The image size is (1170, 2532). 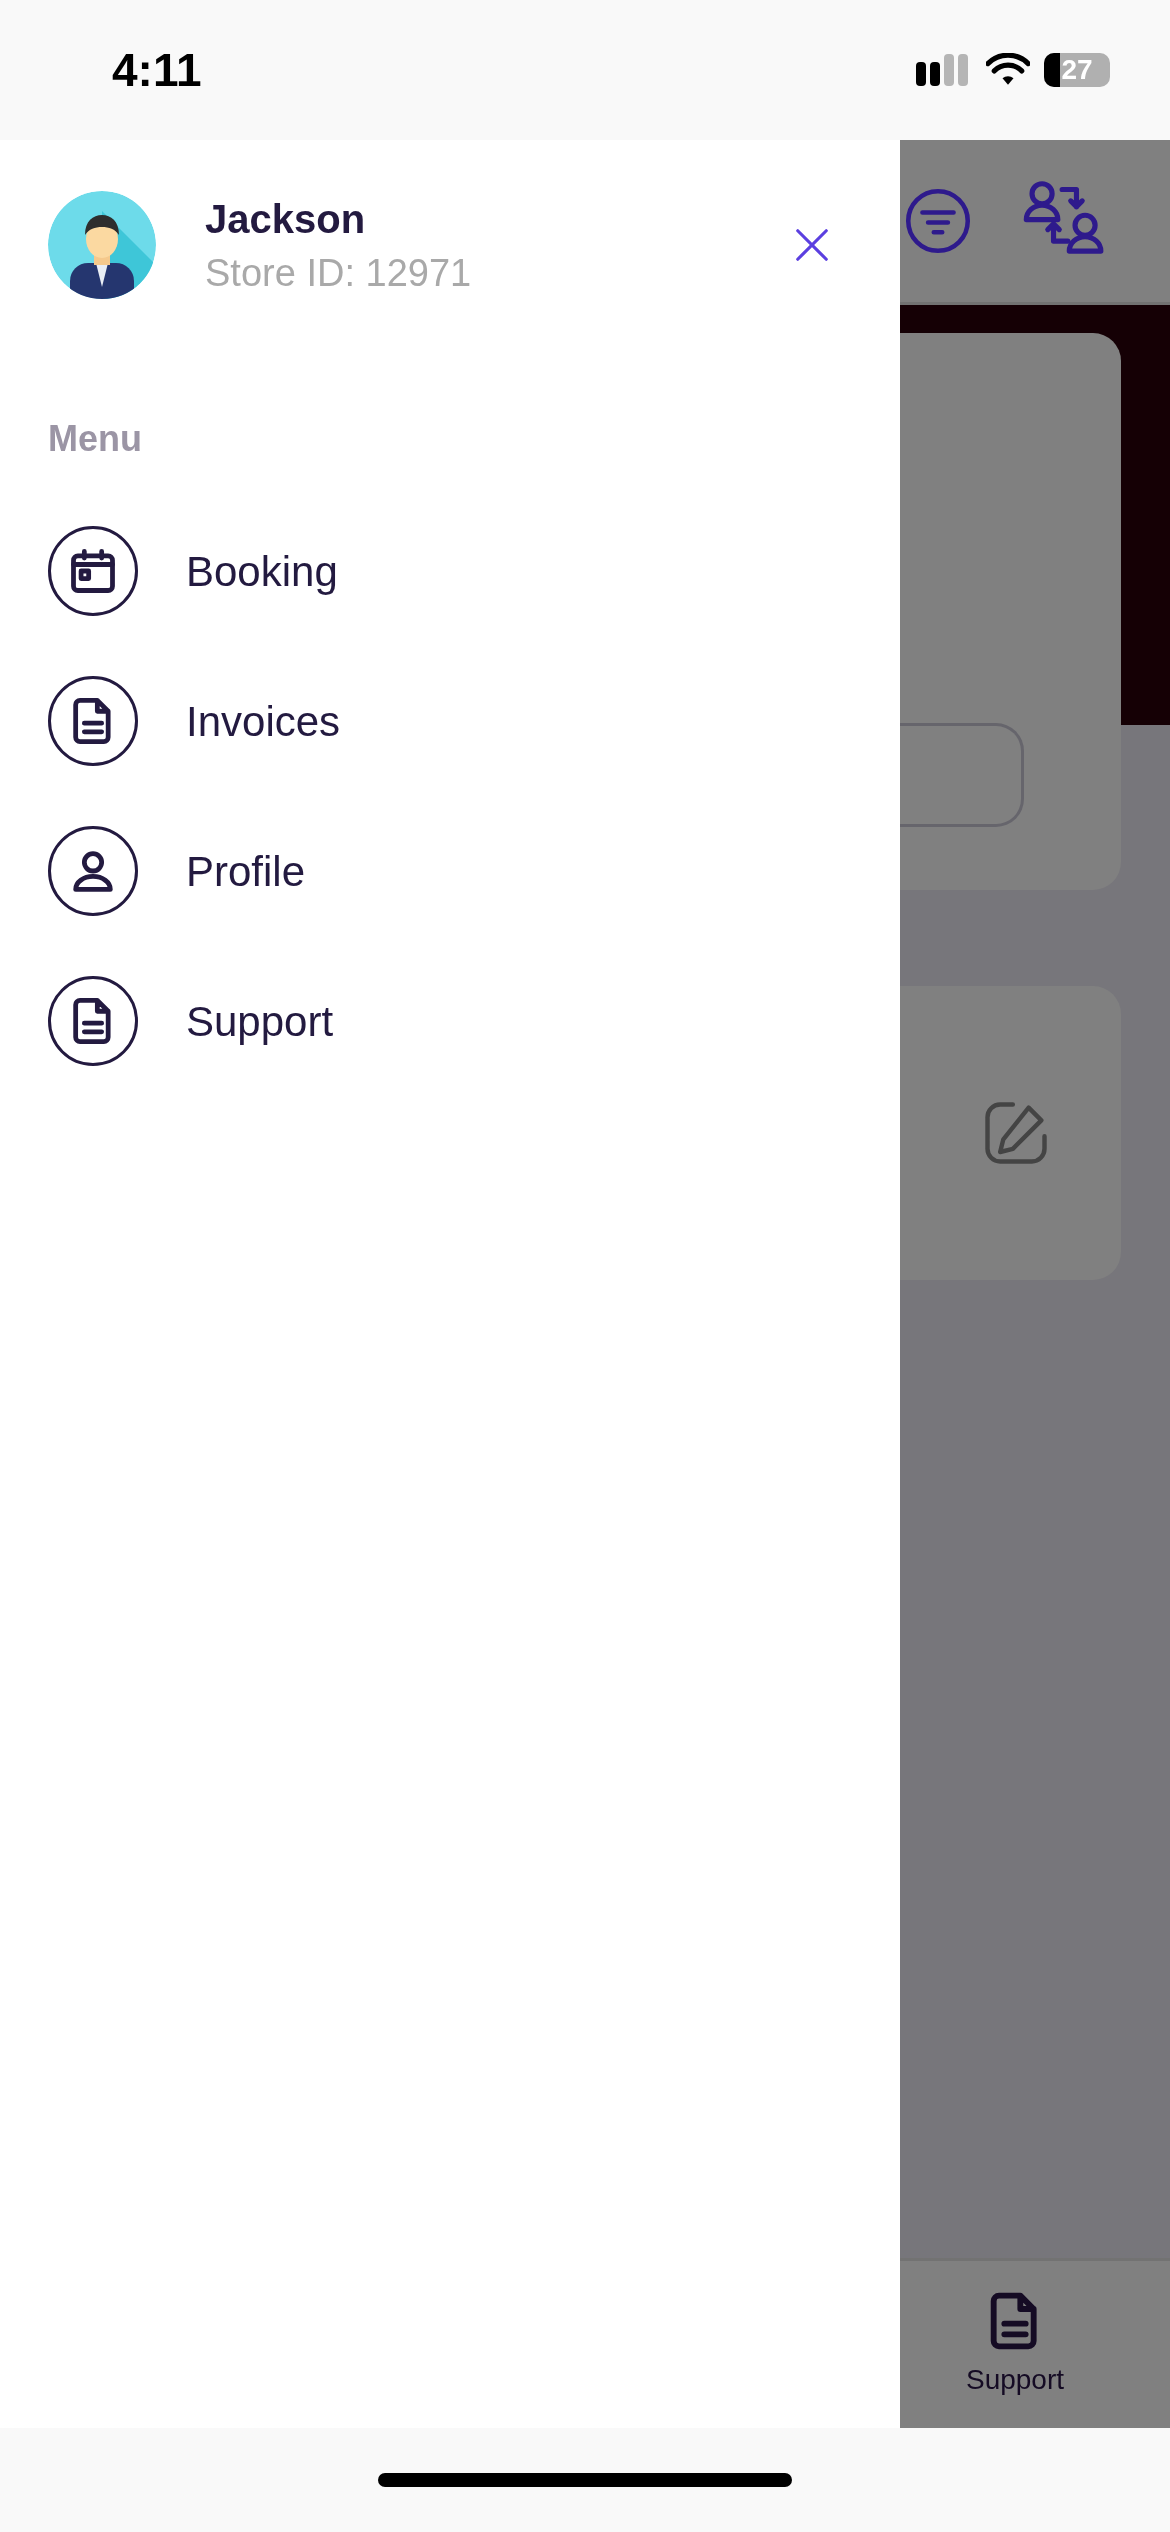 What do you see at coordinates (1008, 70) in the screenshot?
I see `wifi-icon` at bounding box center [1008, 70].